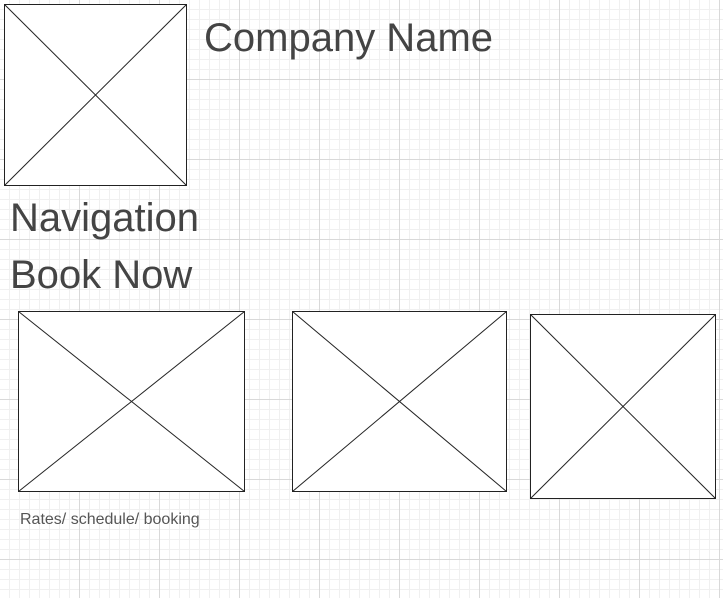  What do you see at coordinates (110, 519) in the screenshot?
I see `rates-caption: Rates/ schedule/ booking` at bounding box center [110, 519].